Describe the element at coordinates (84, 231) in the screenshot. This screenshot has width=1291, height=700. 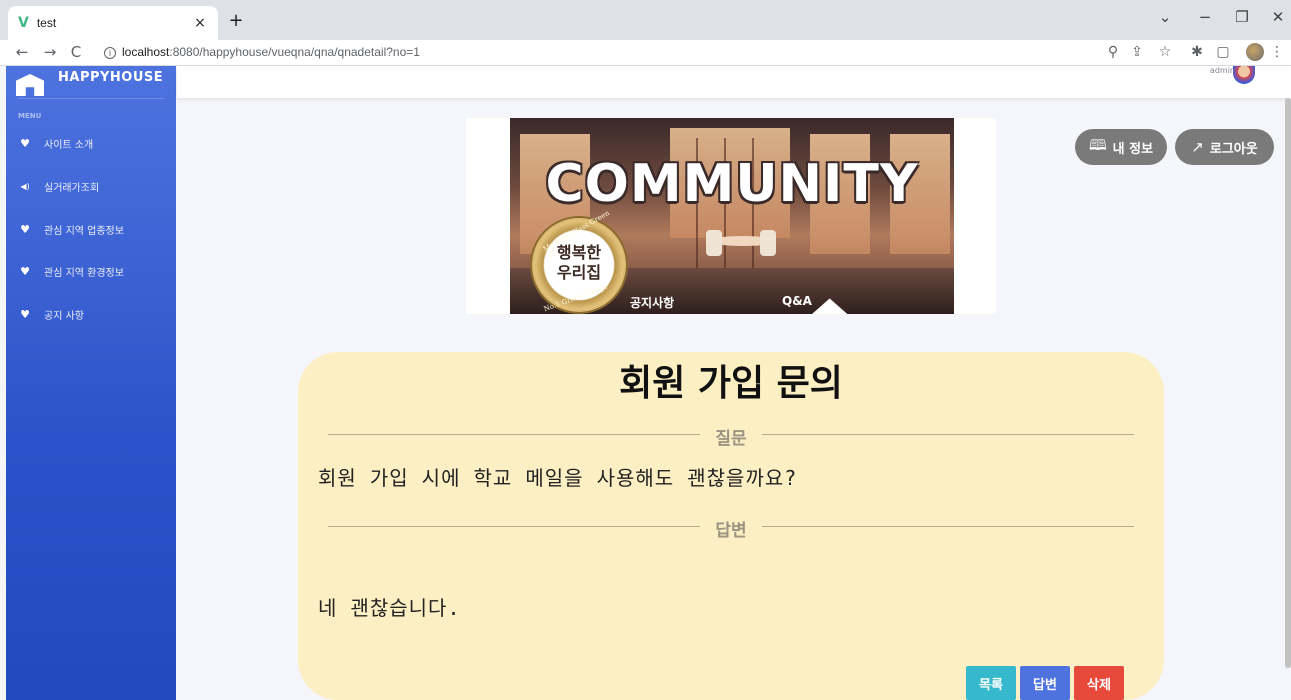
I see `sidebar-item-label: 관심 지역 업종정보` at that location.